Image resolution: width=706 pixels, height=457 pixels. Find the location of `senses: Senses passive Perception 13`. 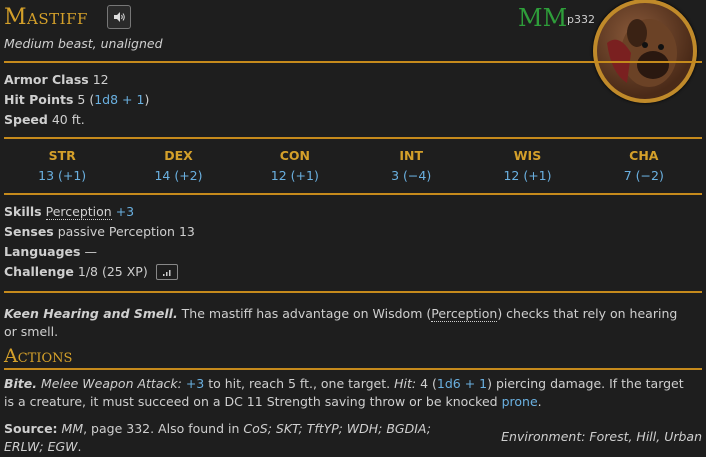

senses: Senses passive Perception 13 is located at coordinates (99, 231).